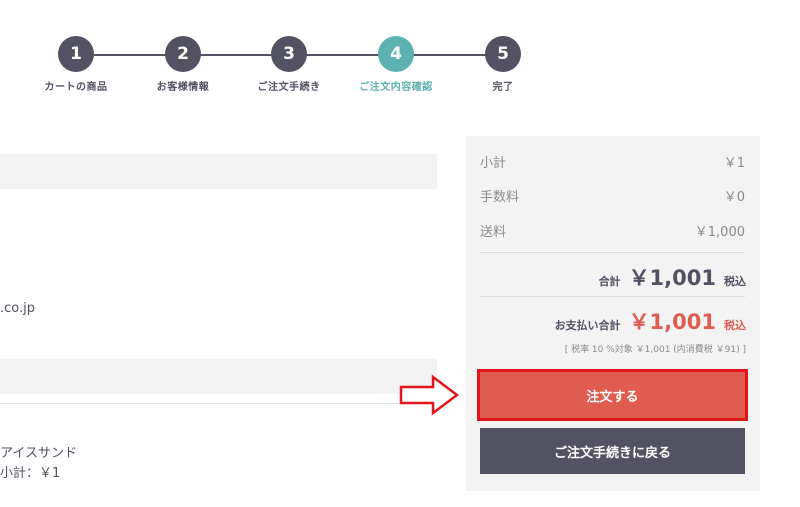 Image resolution: width=800 pixels, height=507 pixels. Describe the element at coordinates (735, 281) in the screenshot. I see `total-tax-label: 税込` at that location.